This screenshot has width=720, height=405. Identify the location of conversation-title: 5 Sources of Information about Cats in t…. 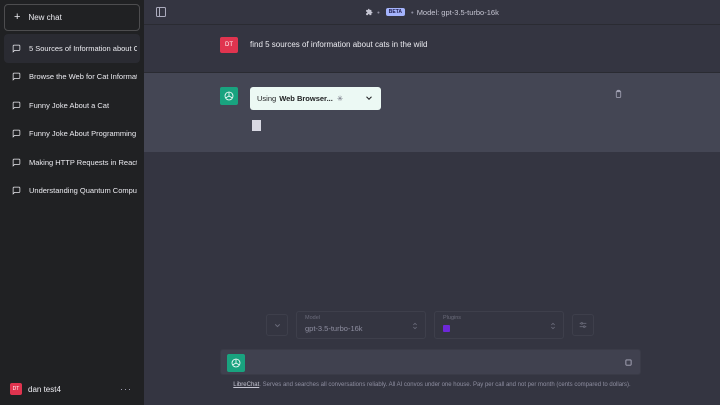
(83, 48).